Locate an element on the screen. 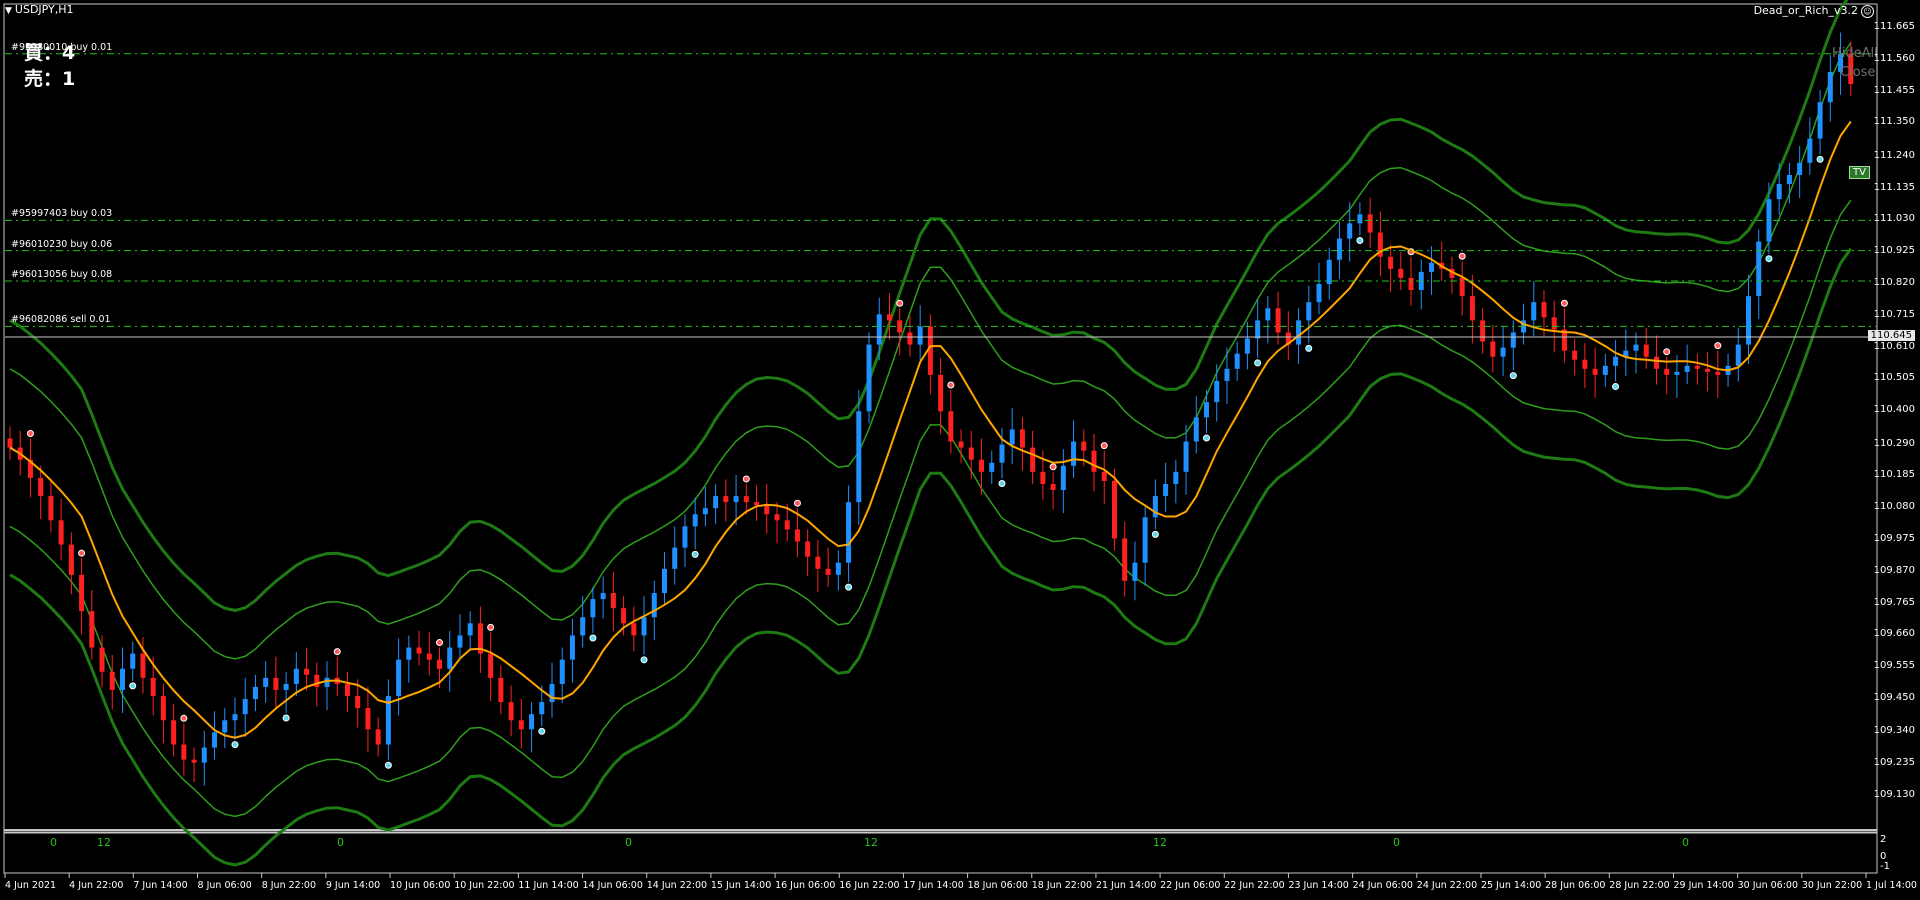 This screenshot has height=900, width=1920. close-button: Close is located at coordinates (1857, 72).